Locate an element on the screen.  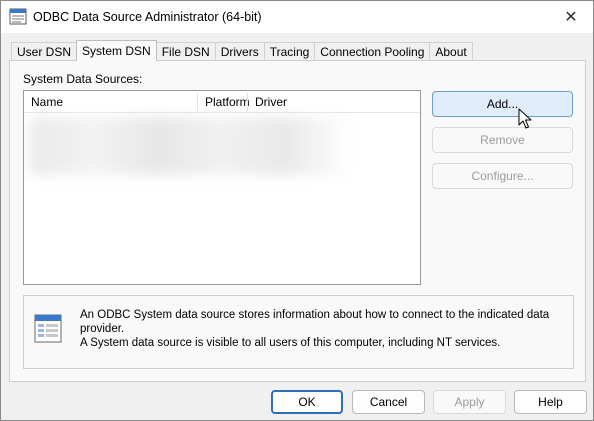
close-button: ✕ is located at coordinates (571, 16).